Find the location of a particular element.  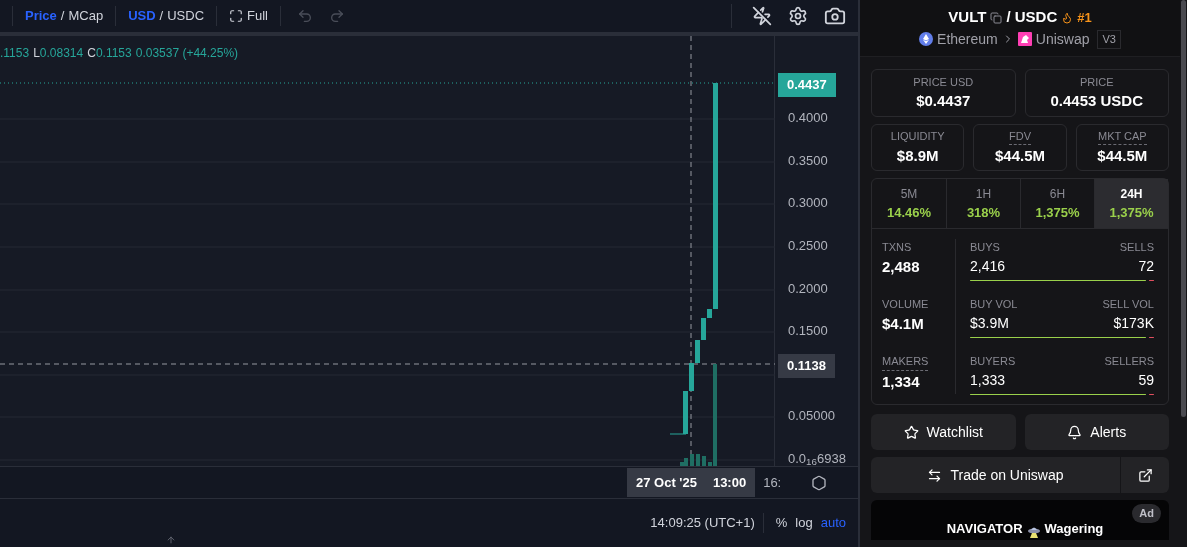

alerts-button: Alerts is located at coordinates (1096, 432).